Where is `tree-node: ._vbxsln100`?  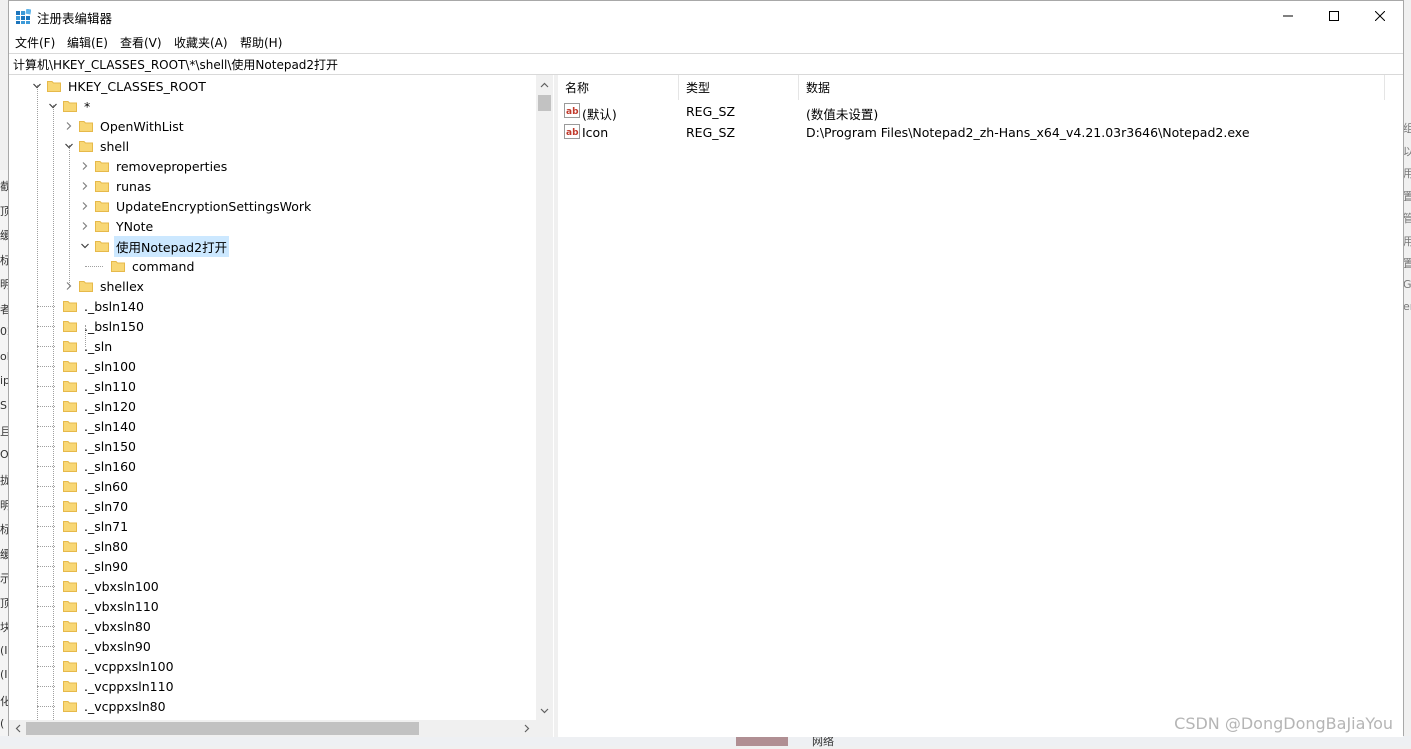
tree-node: ._vbxsln100 is located at coordinates (104, 586).